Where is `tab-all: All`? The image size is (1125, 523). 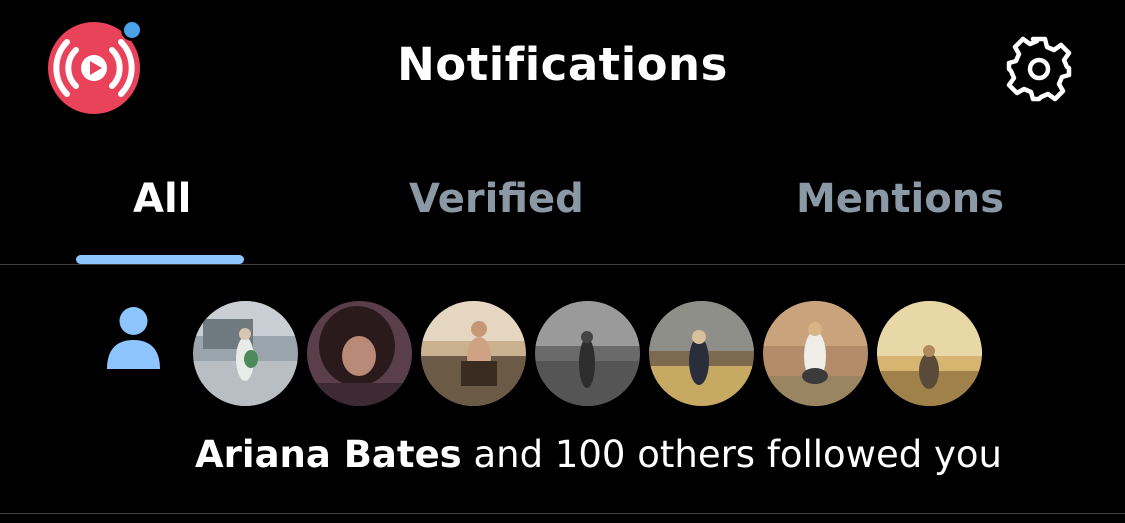 tab-all: All is located at coordinates (162, 199).